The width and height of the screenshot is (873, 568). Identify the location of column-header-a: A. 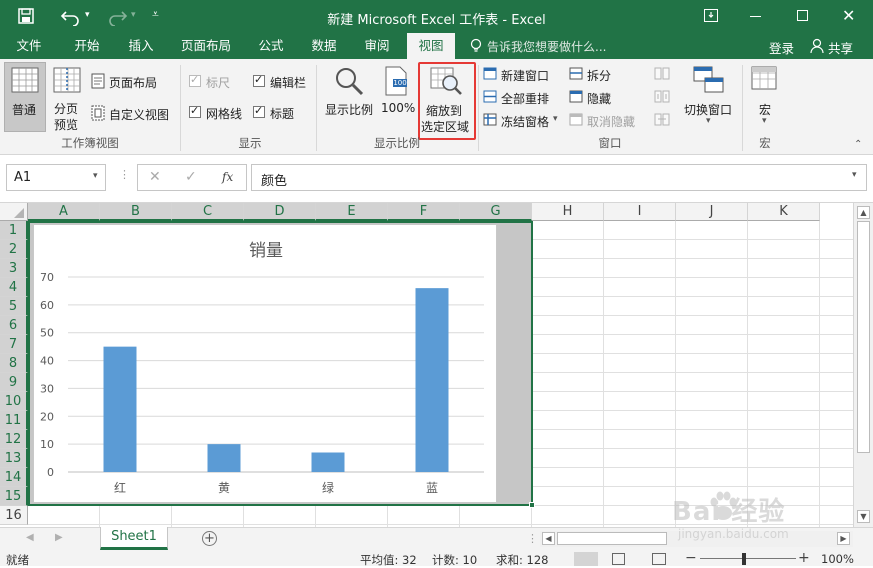
(64, 212).